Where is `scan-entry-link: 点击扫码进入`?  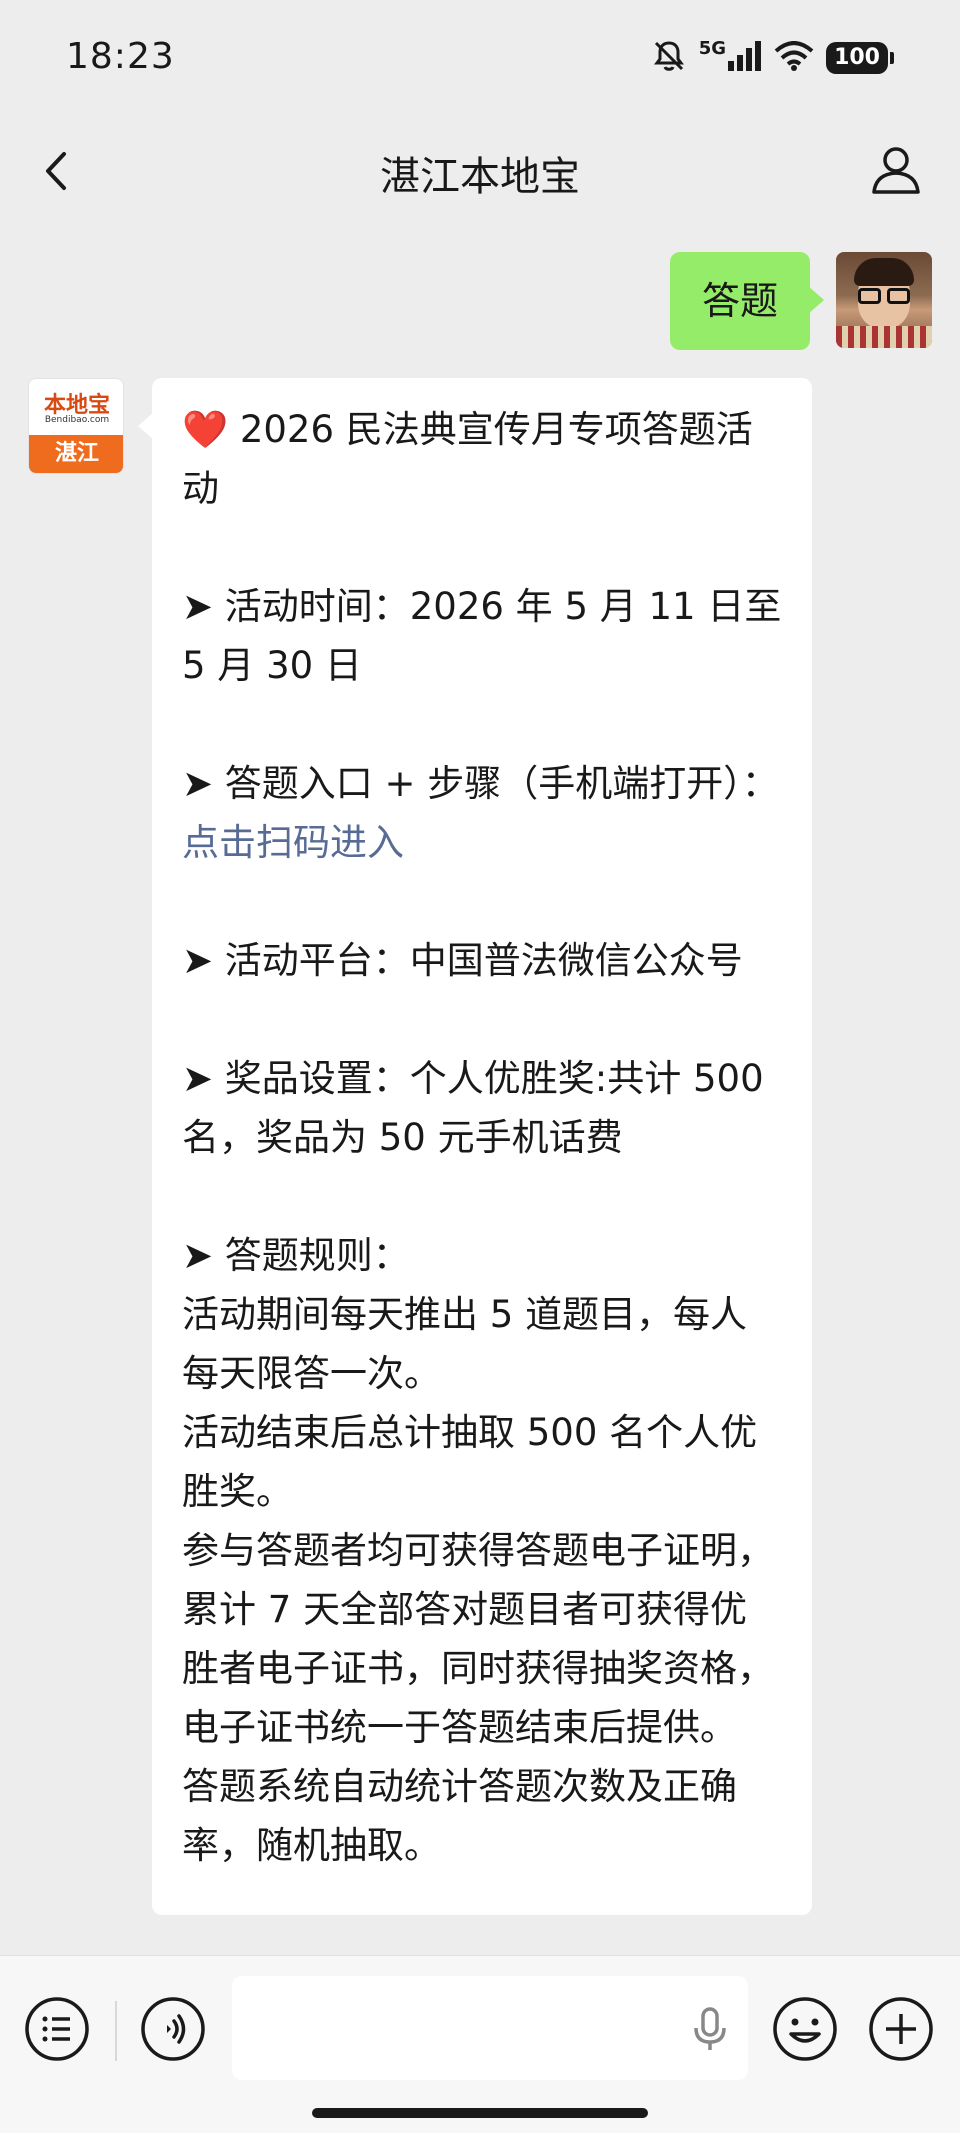 scan-entry-link: 点击扫码进入 is located at coordinates (293, 842).